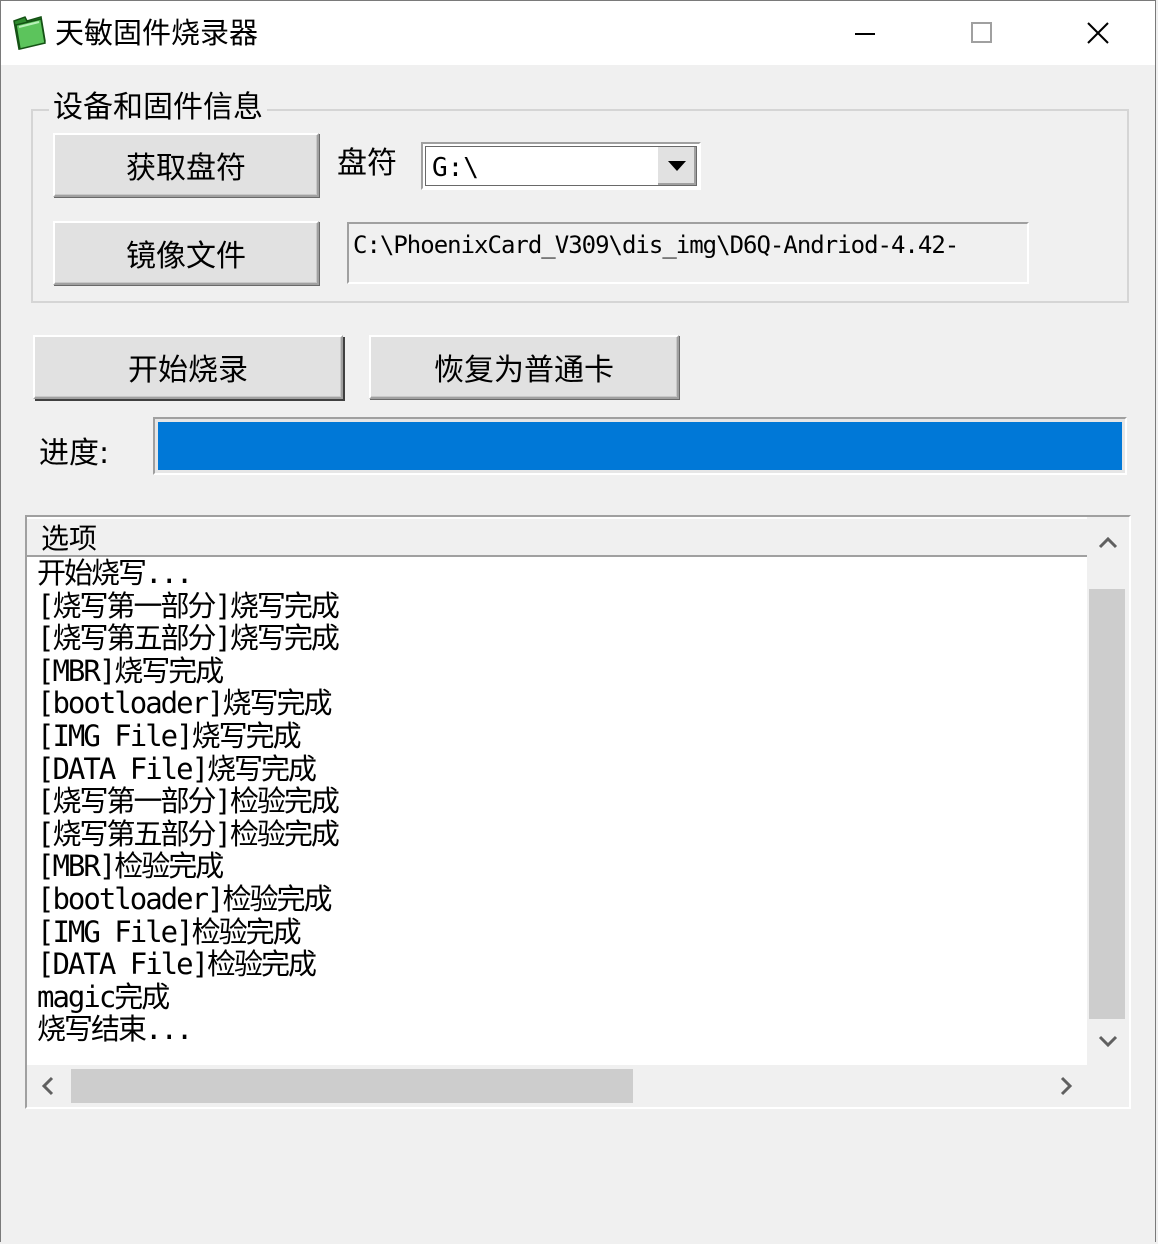 The image size is (1158, 1244). Describe the element at coordinates (186, 256) in the screenshot. I see `image-file-button-label: 镜像文件` at that location.